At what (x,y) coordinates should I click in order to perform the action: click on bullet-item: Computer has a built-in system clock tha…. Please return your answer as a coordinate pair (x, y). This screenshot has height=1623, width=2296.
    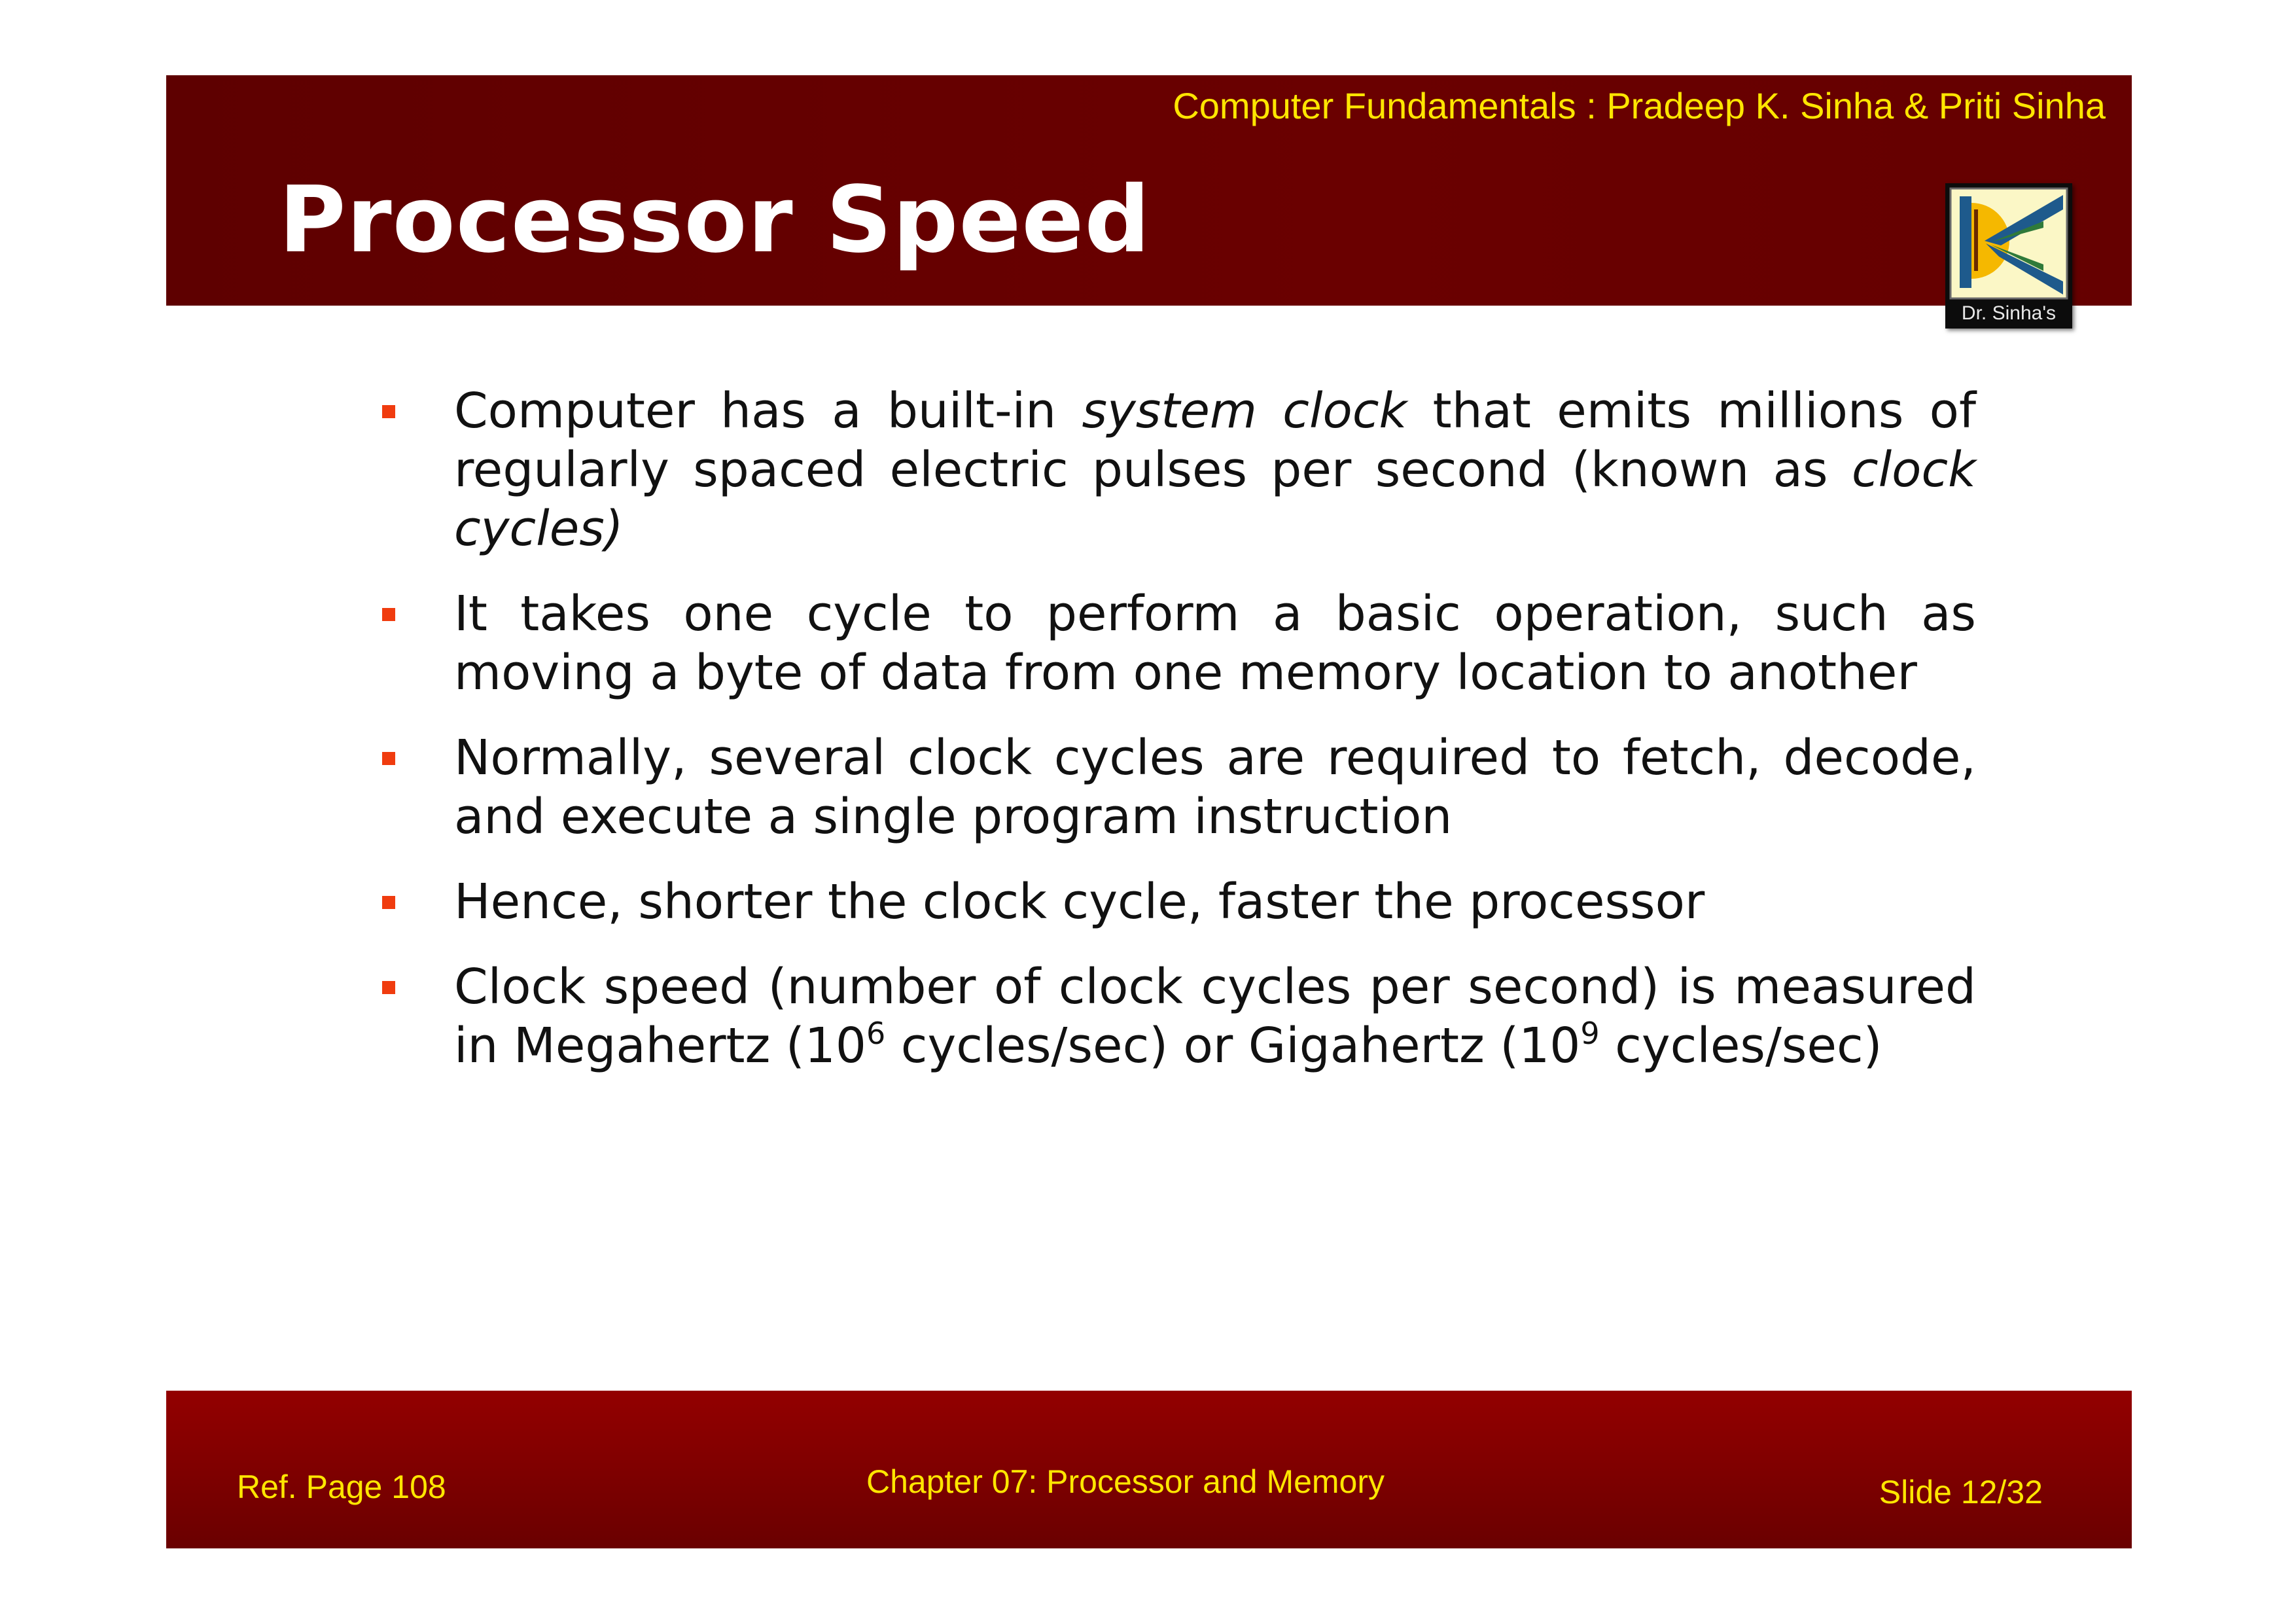
    Looking at the image, I should click on (1174, 470).